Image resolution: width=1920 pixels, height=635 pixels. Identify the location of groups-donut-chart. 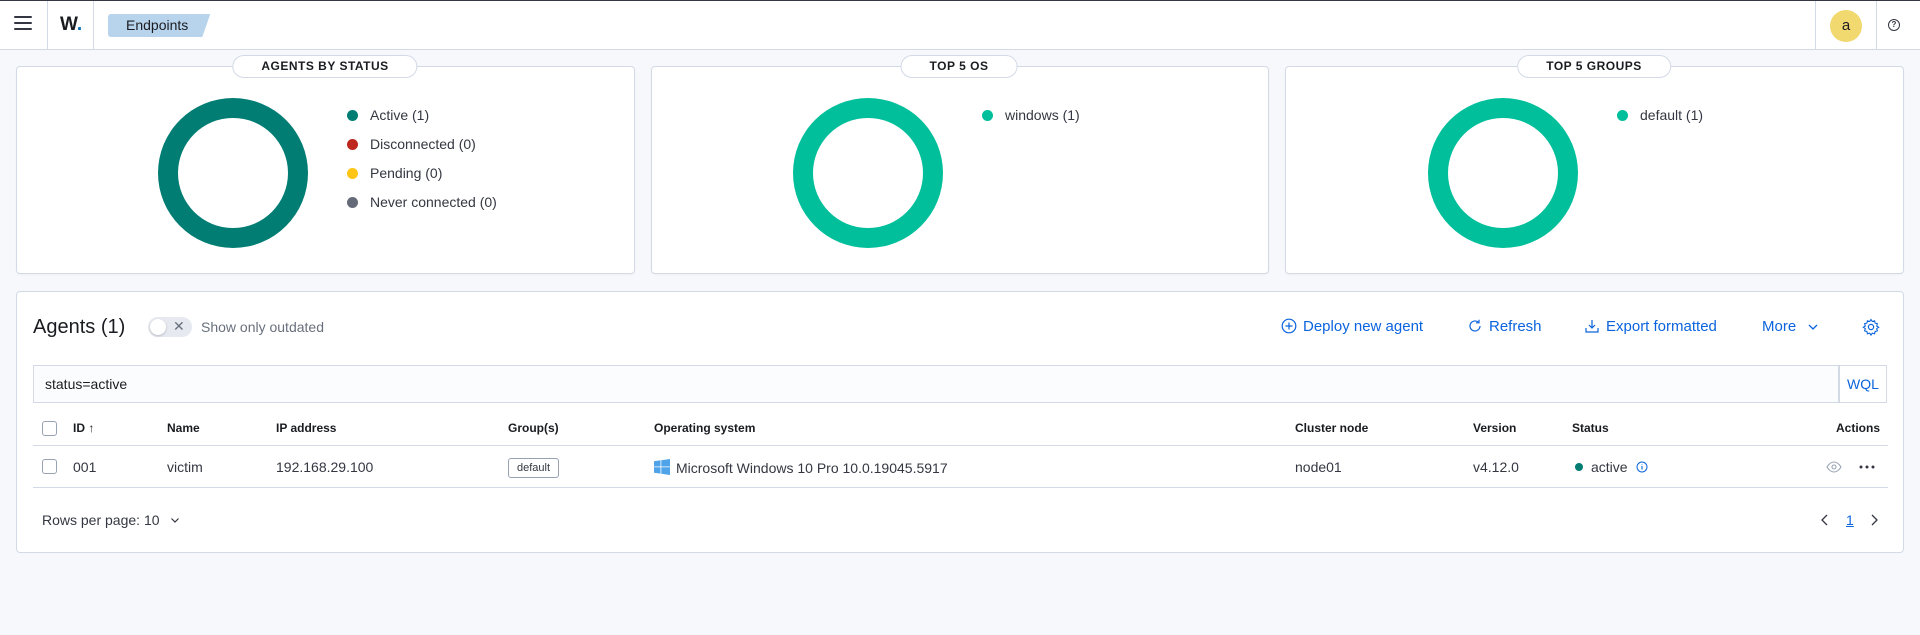
(1503, 173).